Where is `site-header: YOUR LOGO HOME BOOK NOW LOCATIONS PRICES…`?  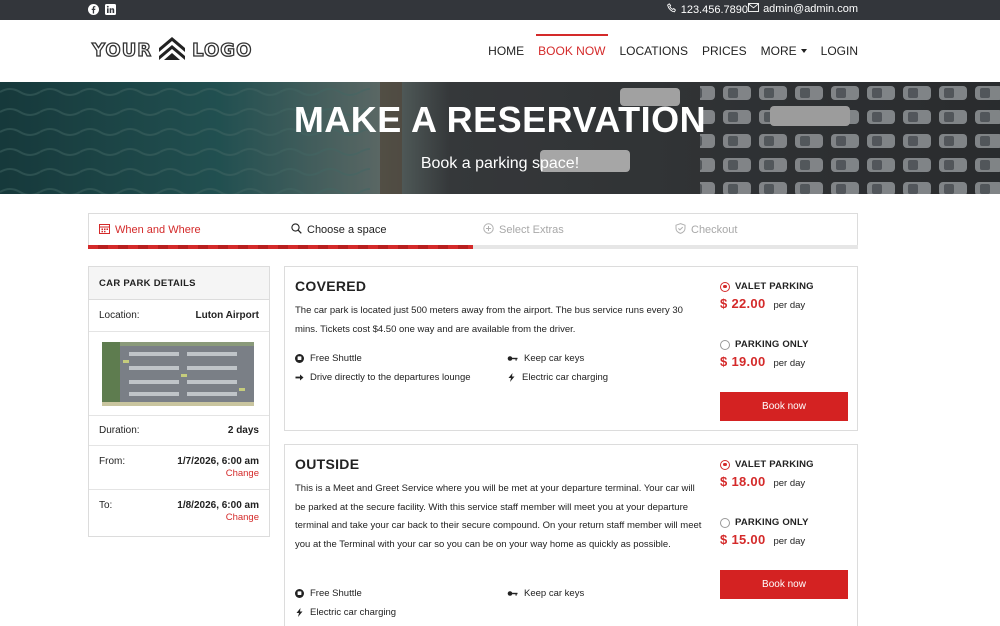 site-header: YOUR LOGO HOME BOOK NOW LOCATIONS PRICES… is located at coordinates (500, 51).